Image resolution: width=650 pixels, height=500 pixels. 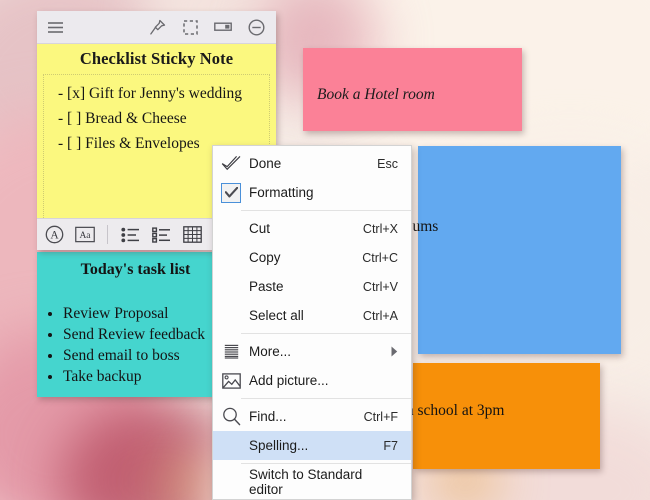 I want to click on menu-item-label: Formatting, so click(x=281, y=192).